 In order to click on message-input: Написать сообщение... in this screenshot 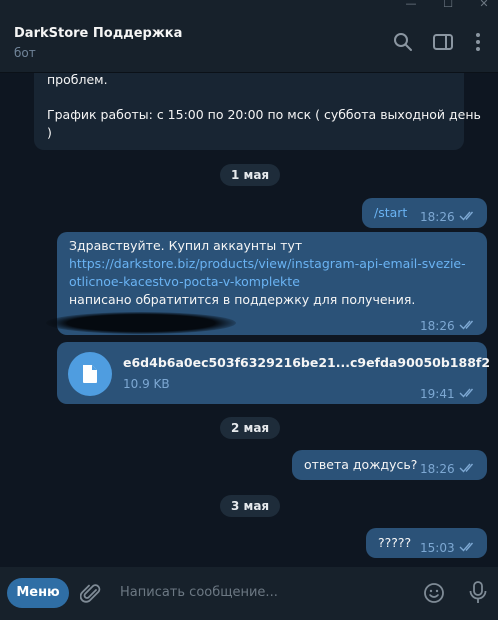, I will do `click(199, 592)`.